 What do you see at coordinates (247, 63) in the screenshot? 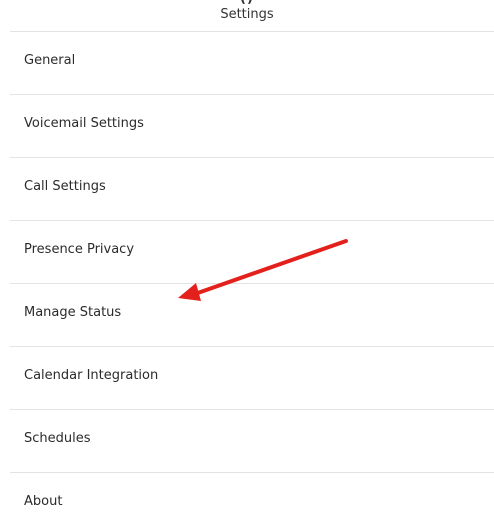
I see `menu-item-general: General` at bounding box center [247, 63].